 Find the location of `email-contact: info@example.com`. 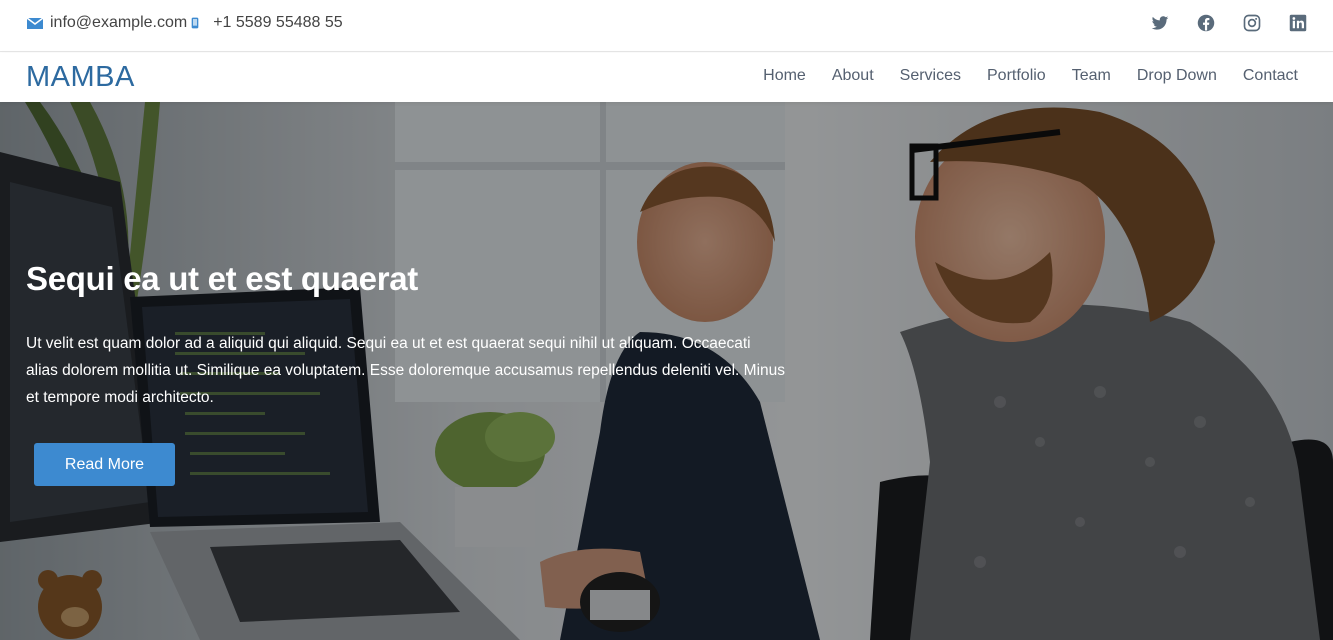

email-contact: info@example.com is located at coordinates (106, 23).